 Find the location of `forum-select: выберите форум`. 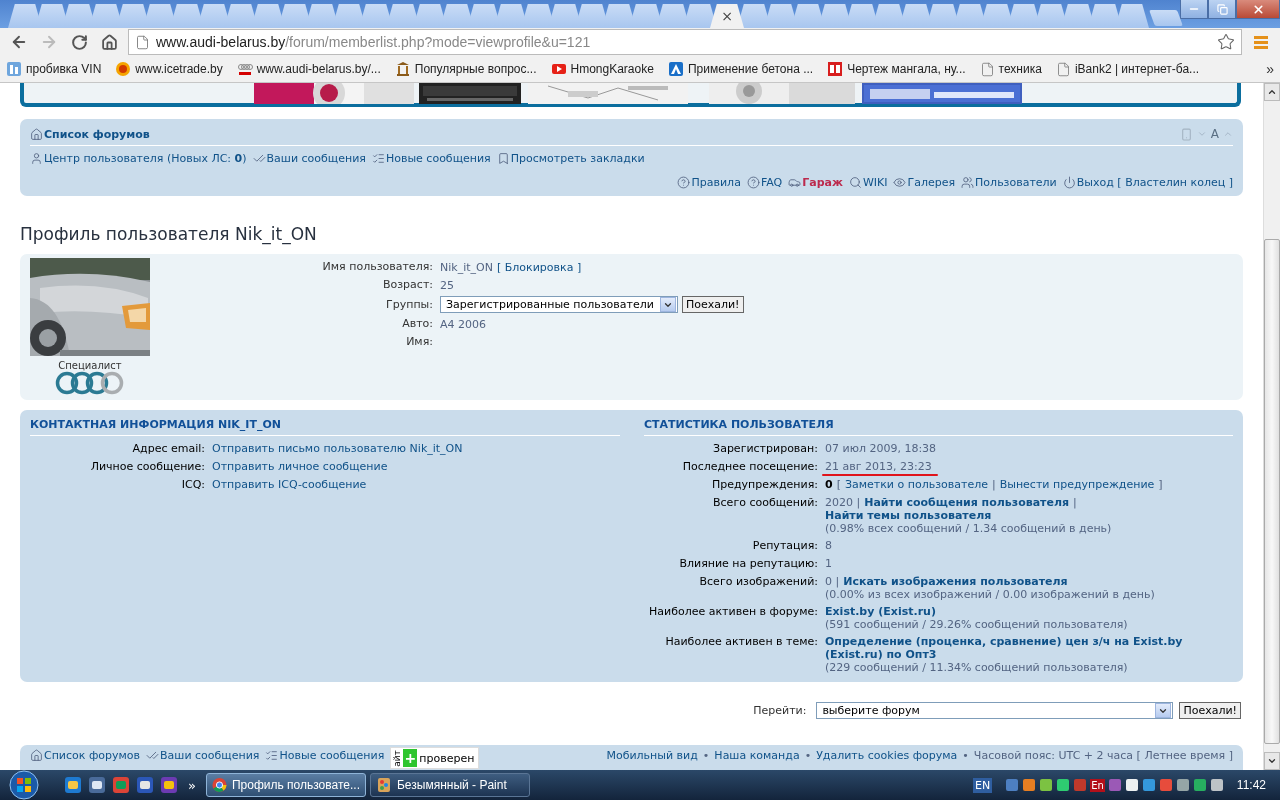

forum-select: выберите форум is located at coordinates (995, 710).